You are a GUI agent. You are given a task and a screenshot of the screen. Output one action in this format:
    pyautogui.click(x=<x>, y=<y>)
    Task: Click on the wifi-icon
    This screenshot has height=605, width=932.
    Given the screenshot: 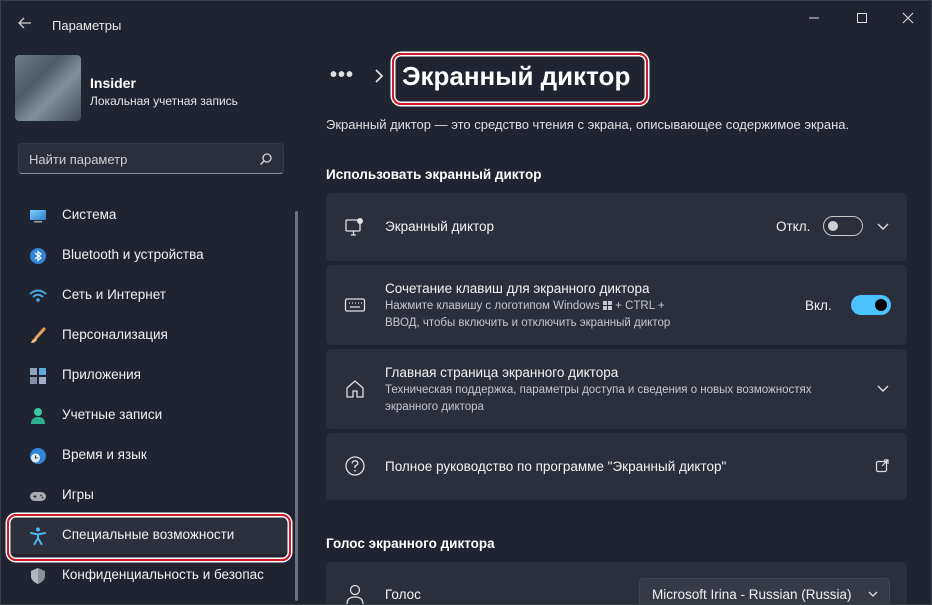 What is the action you would take?
    pyautogui.click(x=38, y=295)
    